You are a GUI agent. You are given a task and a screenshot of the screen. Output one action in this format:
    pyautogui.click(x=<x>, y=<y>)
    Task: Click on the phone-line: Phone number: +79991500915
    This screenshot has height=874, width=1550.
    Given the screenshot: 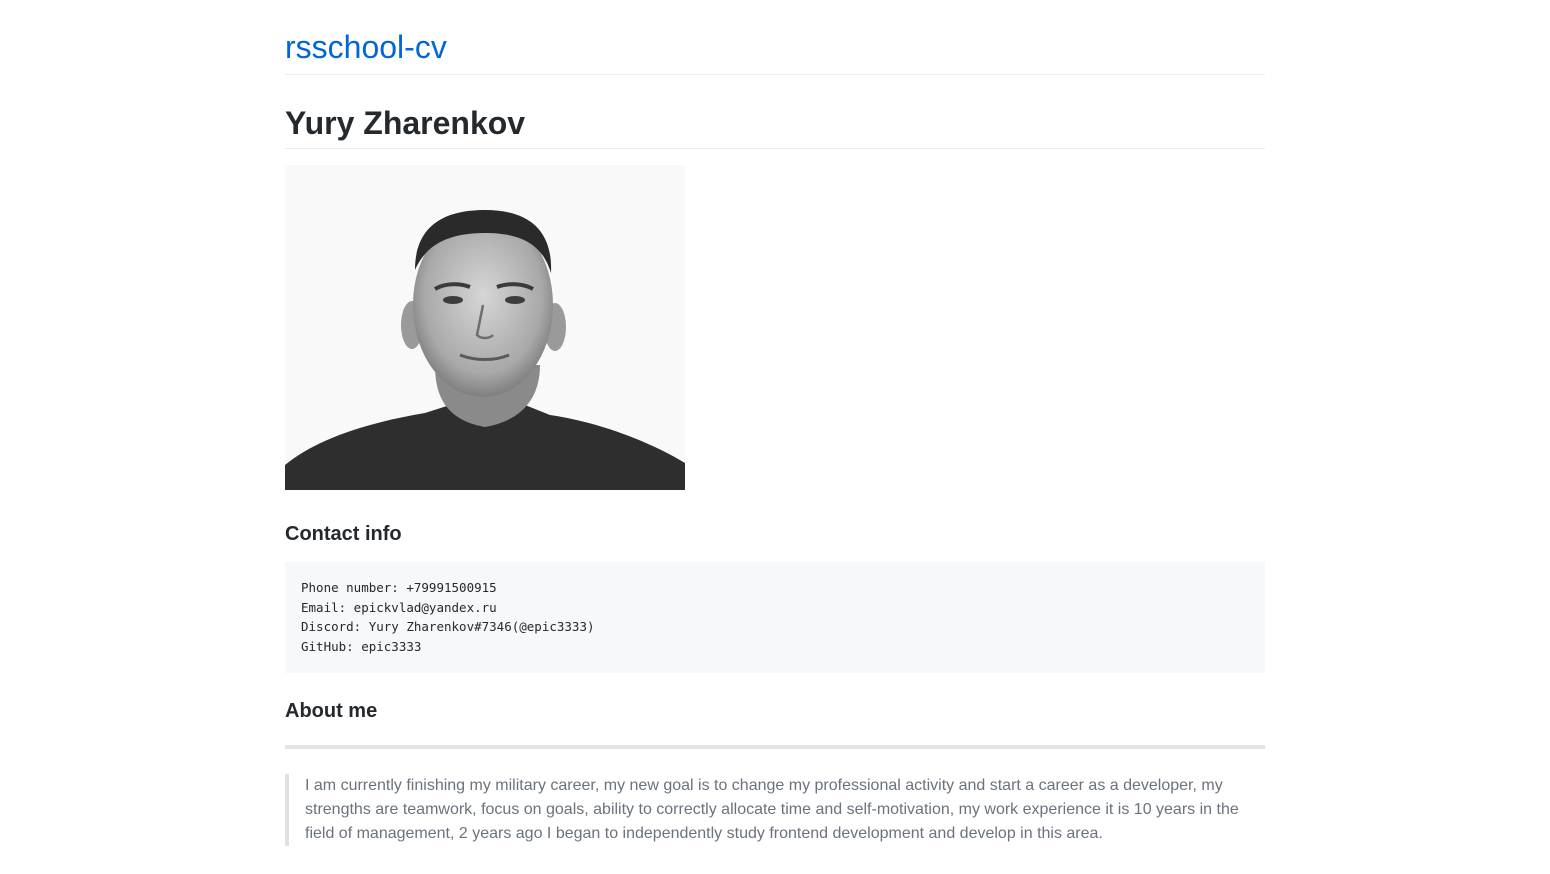 What is the action you would take?
    pyautogui.click(x=399, y=587)
    